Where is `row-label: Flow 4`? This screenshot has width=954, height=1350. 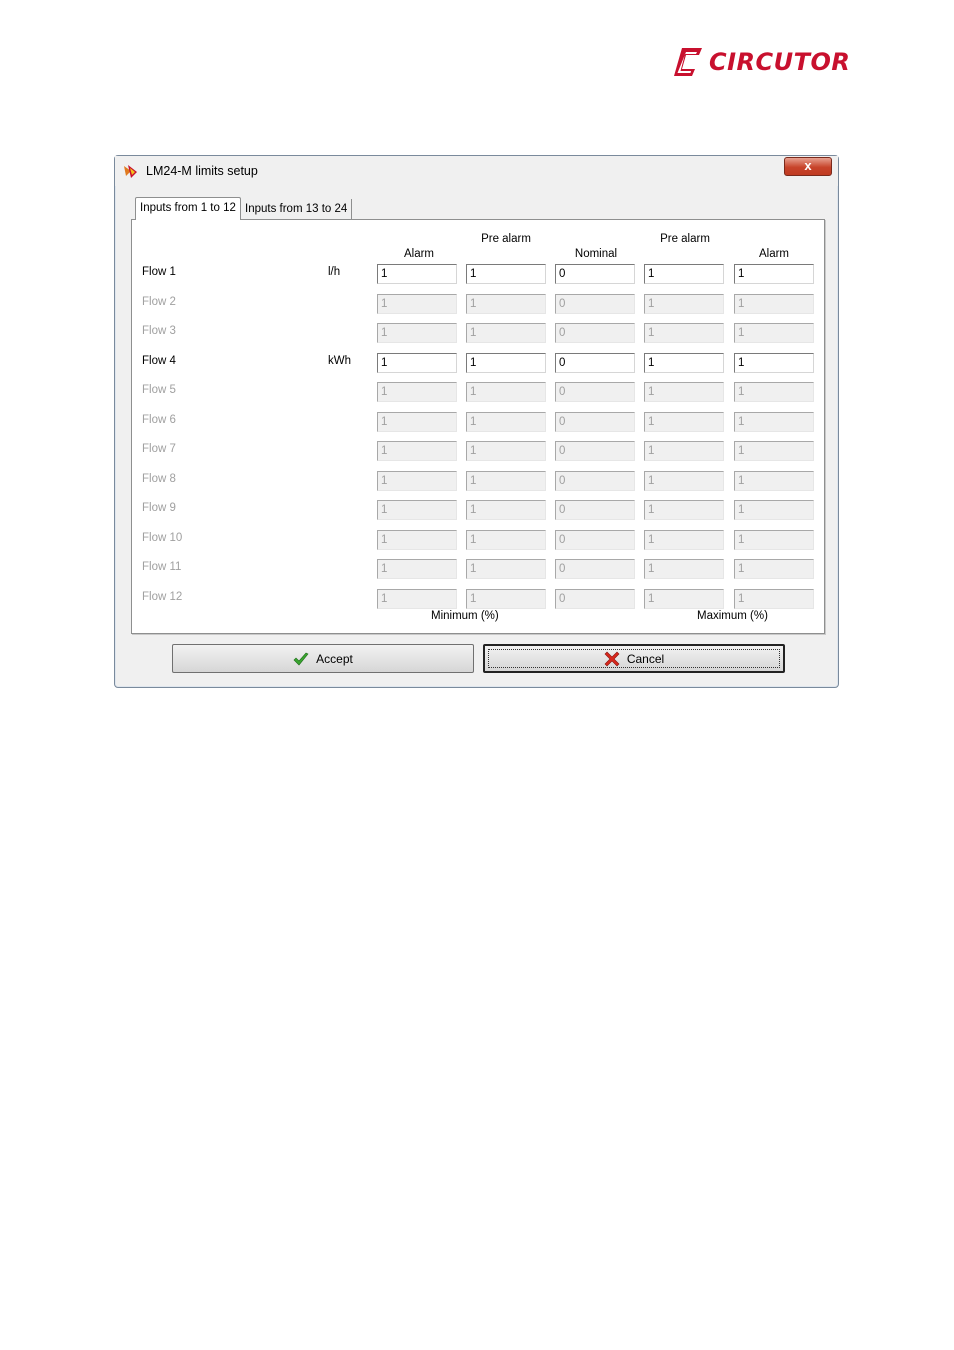
row-label: Flow 4 is located at coordinates (159, 361).